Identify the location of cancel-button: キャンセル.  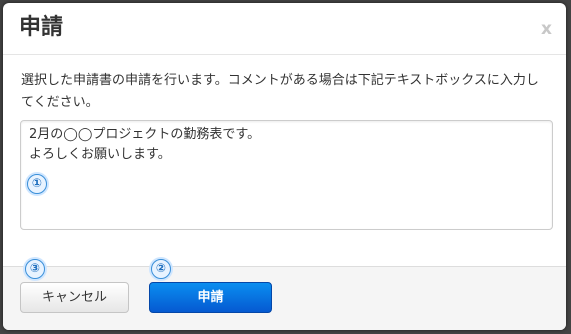
(74, 297).